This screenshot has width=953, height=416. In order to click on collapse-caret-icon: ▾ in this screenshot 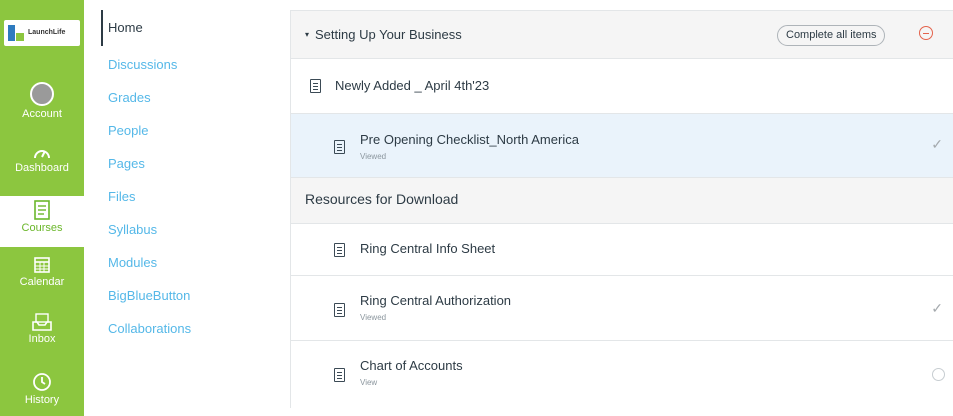, I will do `click(307, 34)`.